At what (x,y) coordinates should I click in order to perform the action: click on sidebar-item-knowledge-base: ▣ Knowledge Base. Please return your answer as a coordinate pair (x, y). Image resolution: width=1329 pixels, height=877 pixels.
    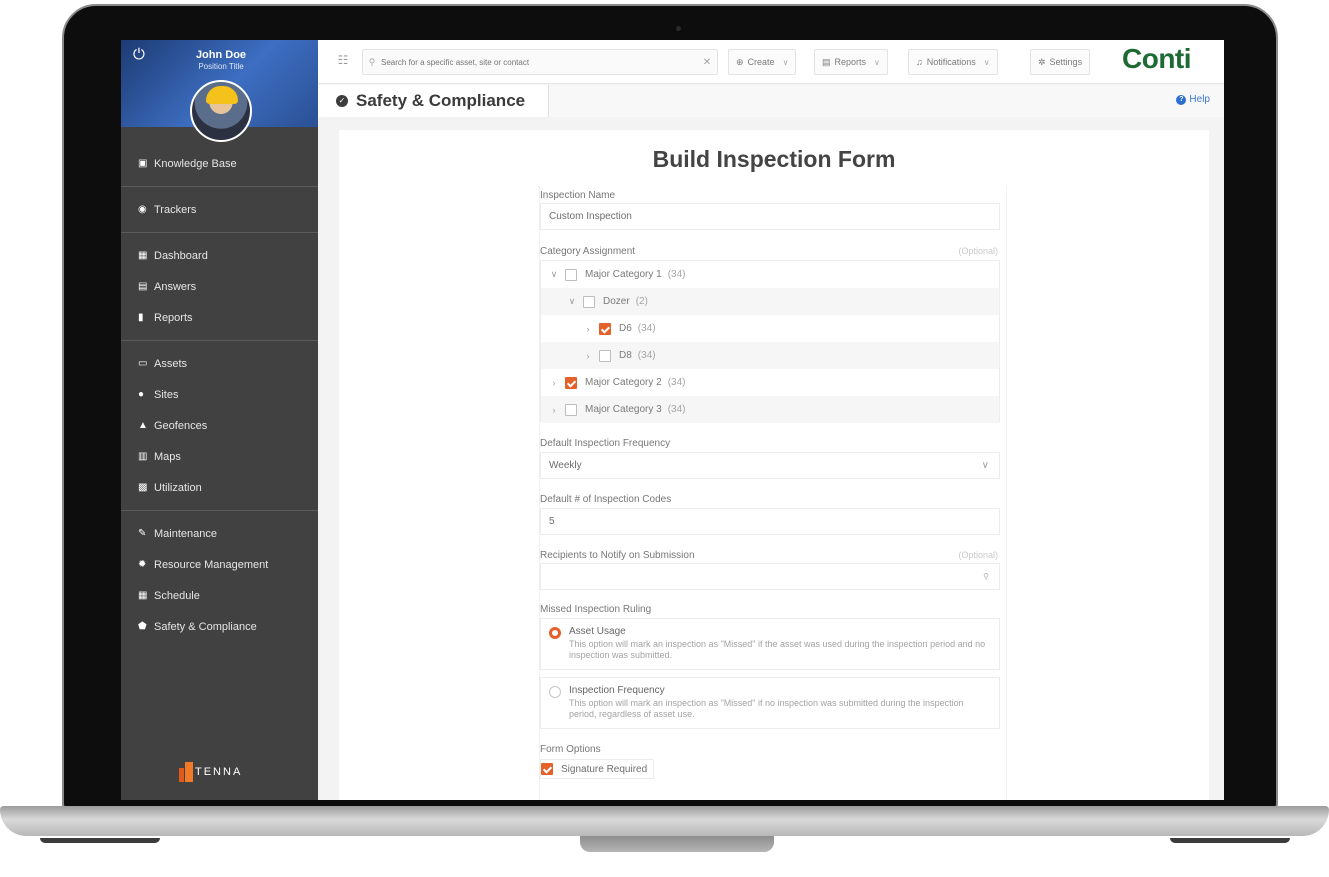
    Looking at the image, I should click on (219, 163).